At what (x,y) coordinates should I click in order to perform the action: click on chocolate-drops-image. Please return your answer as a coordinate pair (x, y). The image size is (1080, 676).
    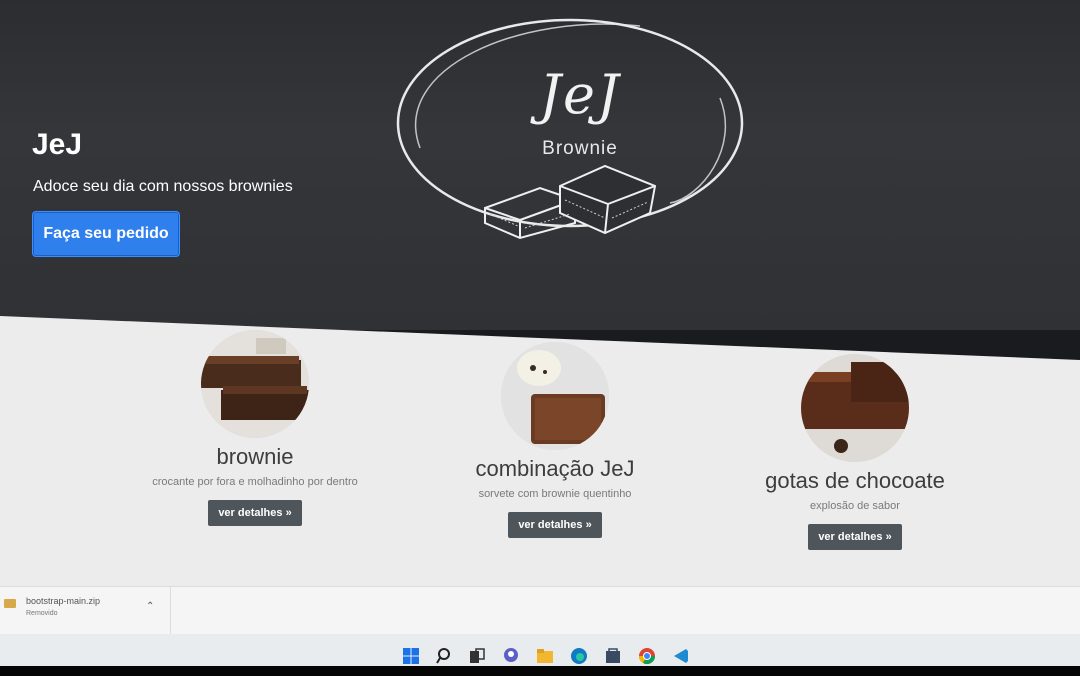
    Looking at the image, I should click on (855, 408).